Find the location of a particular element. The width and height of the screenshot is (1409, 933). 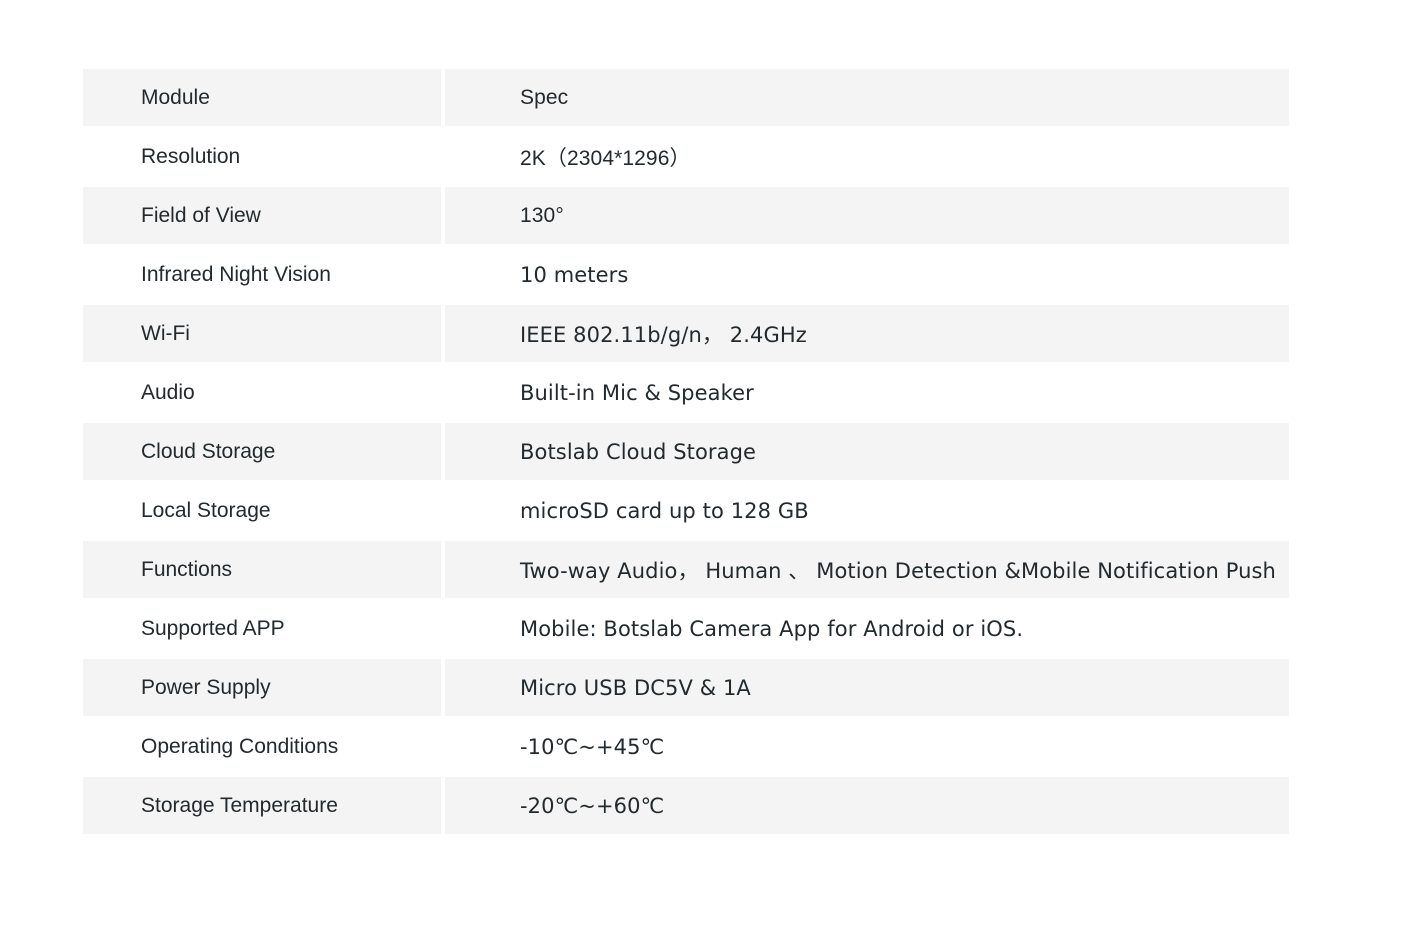

row-value: -10℃~+45℃ is located at coordinates (592, 746).